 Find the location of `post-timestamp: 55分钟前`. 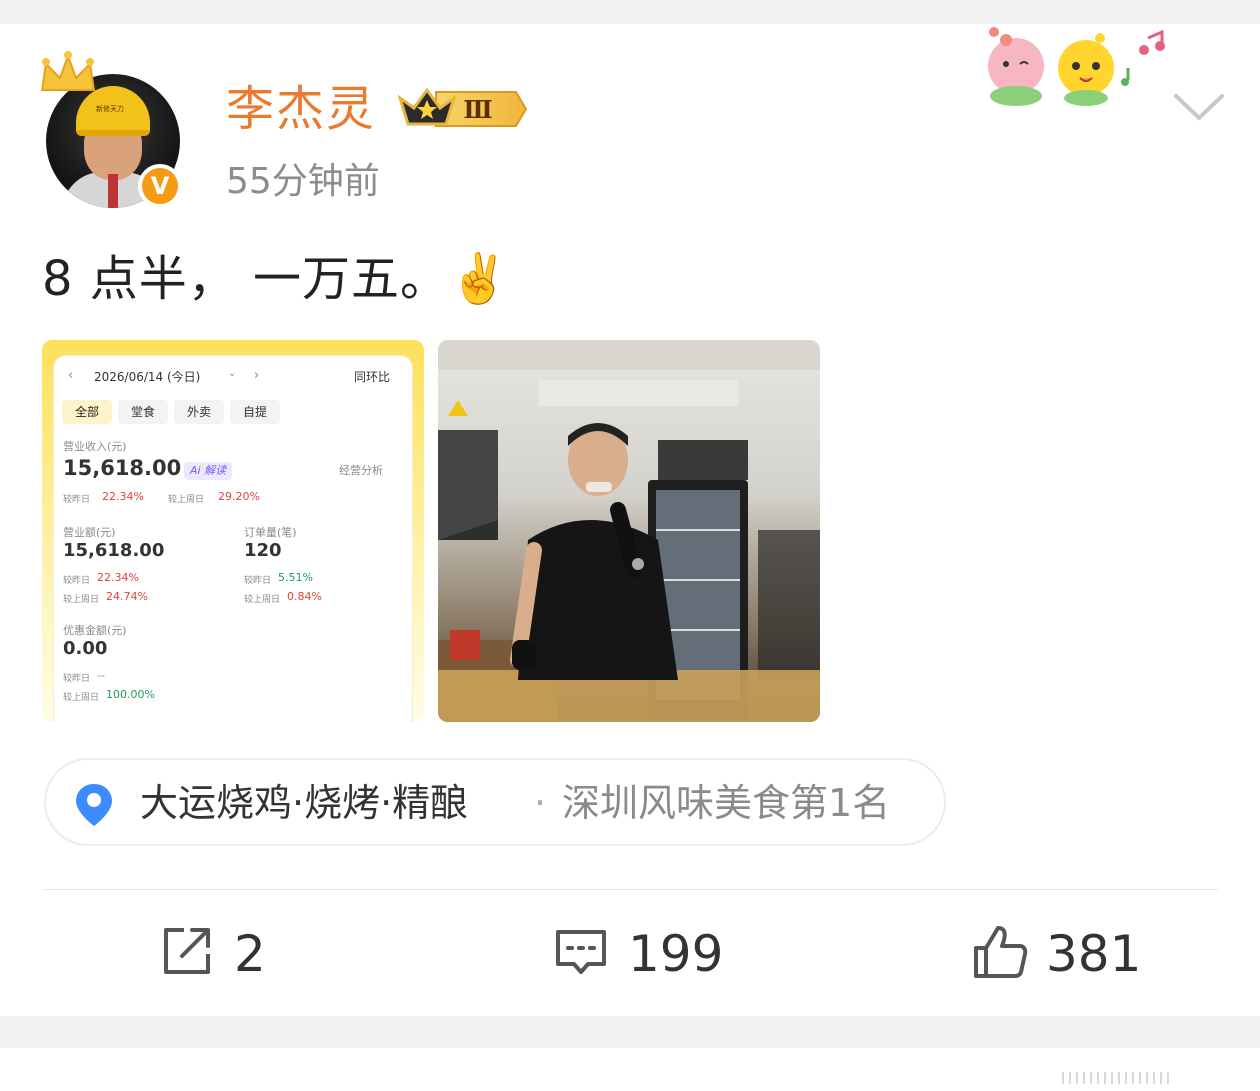

post-timestamp: 55分钟前 is located at coordinates (303, 181).